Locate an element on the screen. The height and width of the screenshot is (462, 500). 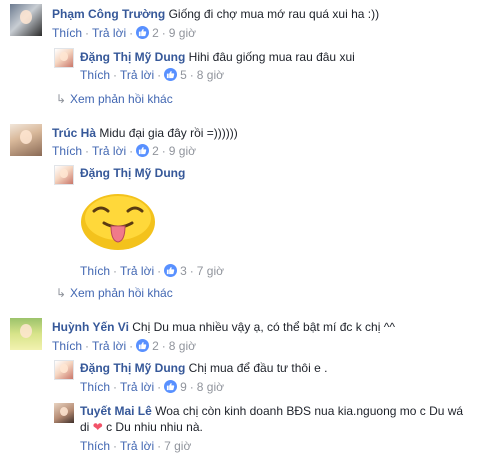
commenter-name: Trúc Hà is located at coordinates (74, 133).